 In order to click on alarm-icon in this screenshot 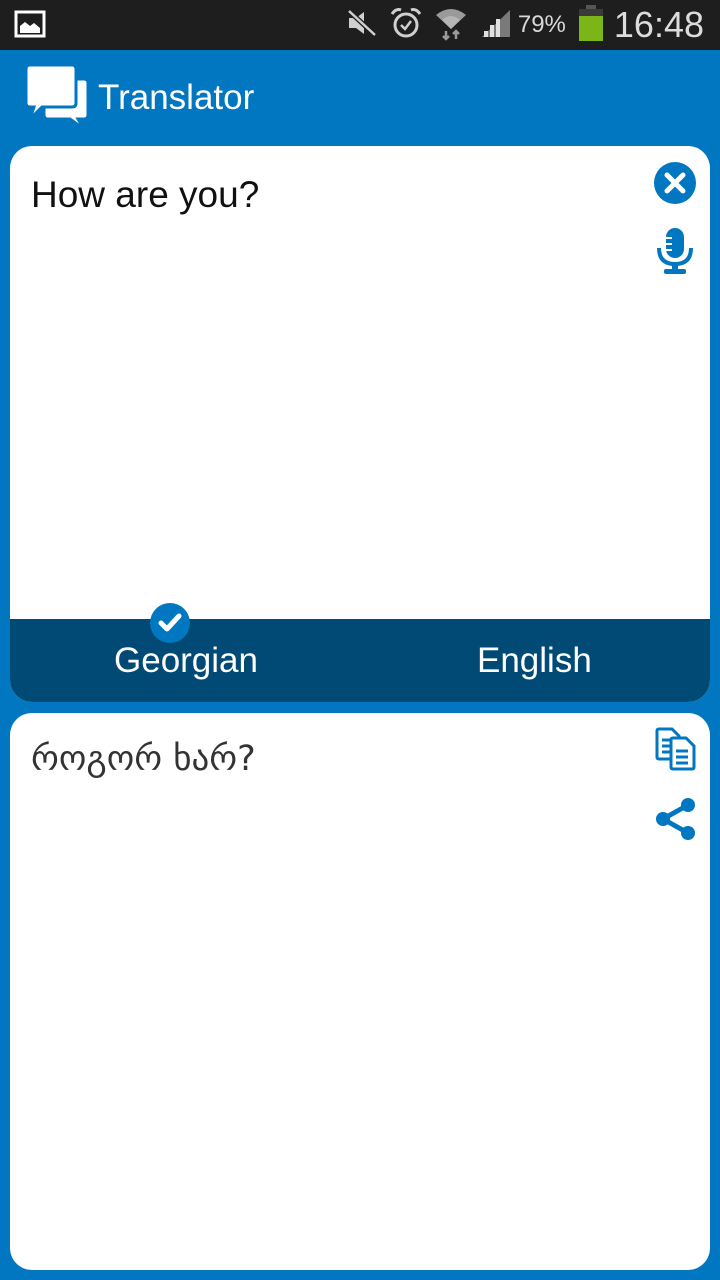, I will do `click(406, 25)`.